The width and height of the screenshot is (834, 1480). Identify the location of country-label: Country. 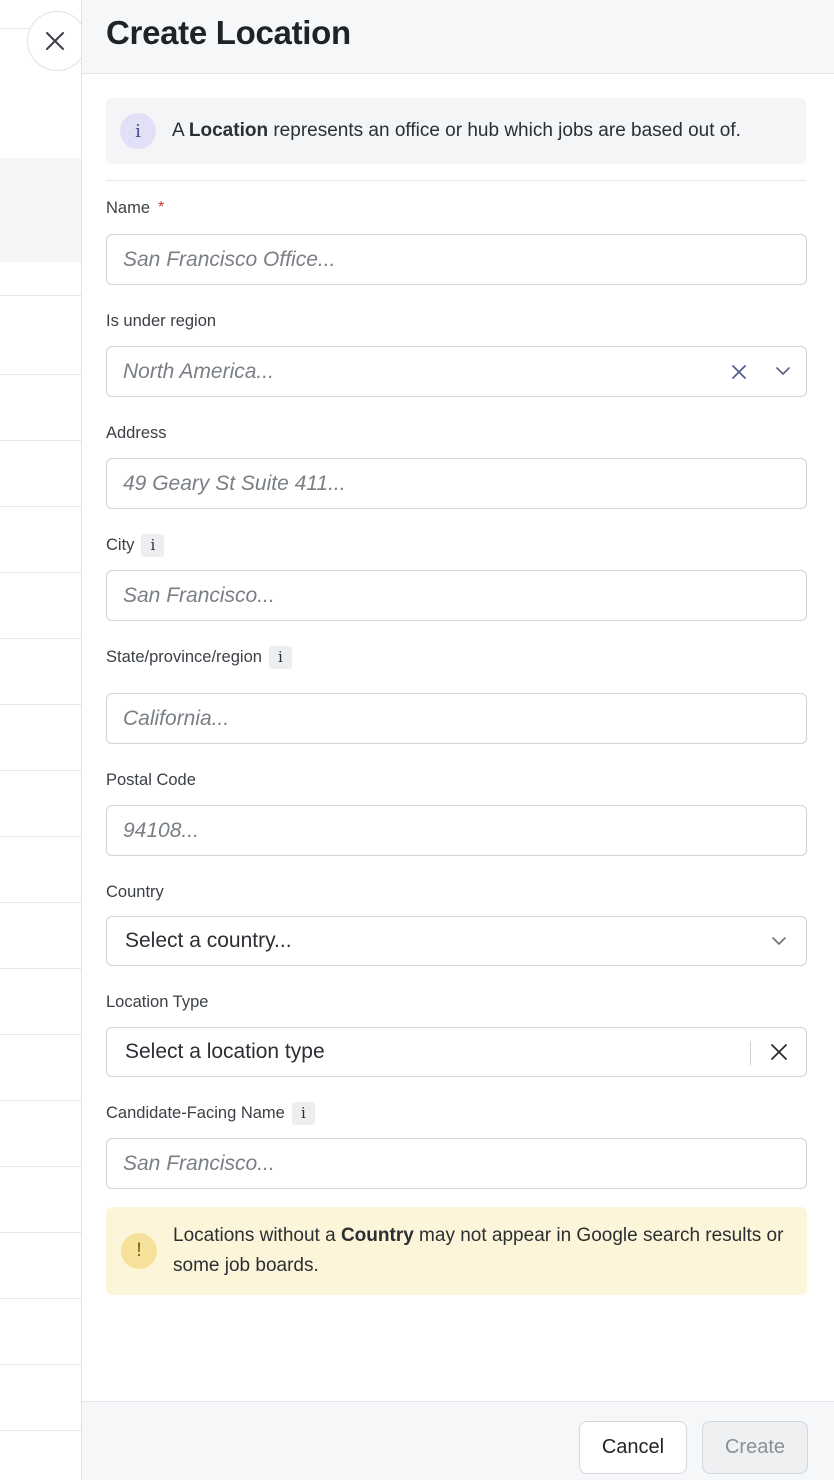
(456, 892).